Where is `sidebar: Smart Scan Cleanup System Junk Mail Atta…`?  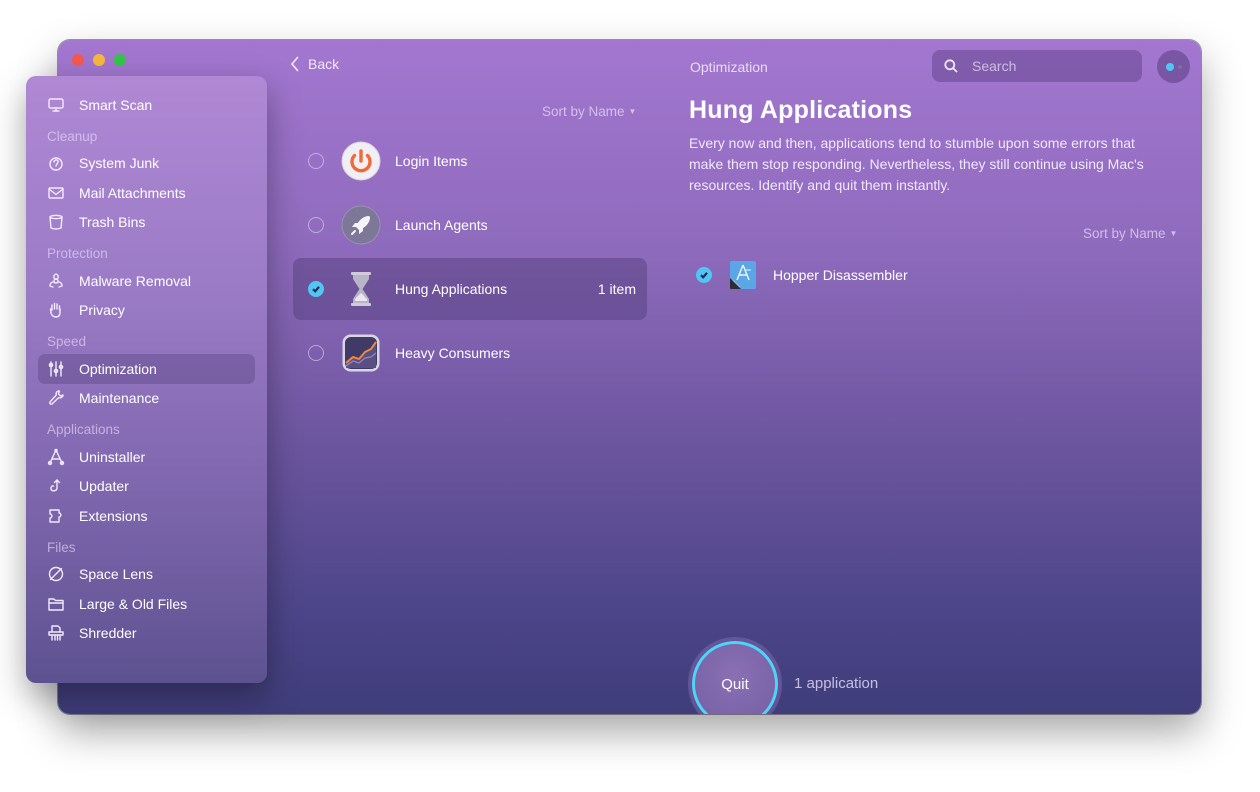
sidebar: Smart Scan Cleanup System Junk Mail Atta… is located at coordinates (146, 379).